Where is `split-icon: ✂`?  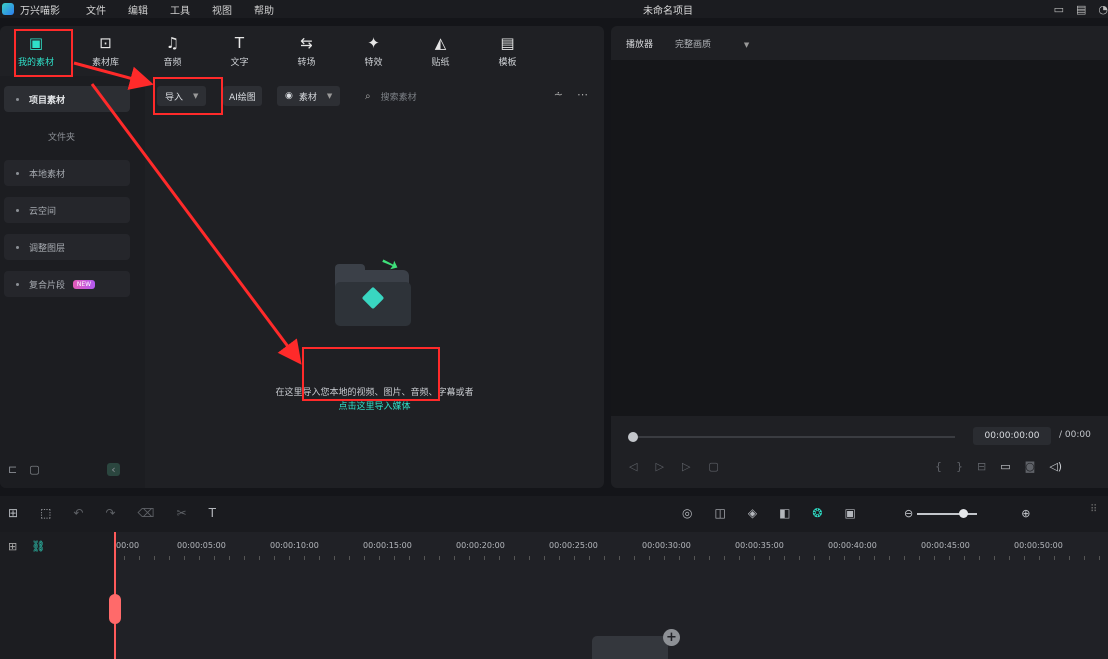
split-icon: ✂ is located at coordinates (182, 513).